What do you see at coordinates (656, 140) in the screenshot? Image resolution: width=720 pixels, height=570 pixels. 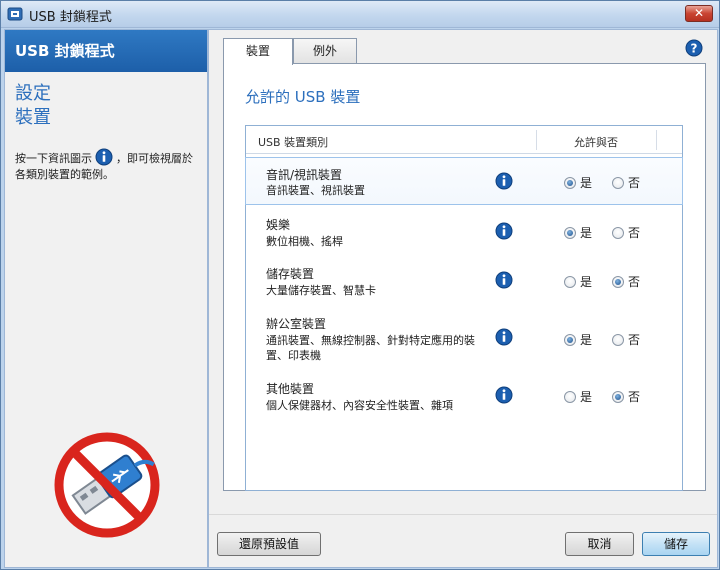 I see `column-separator` at bounding box center [656, 140].